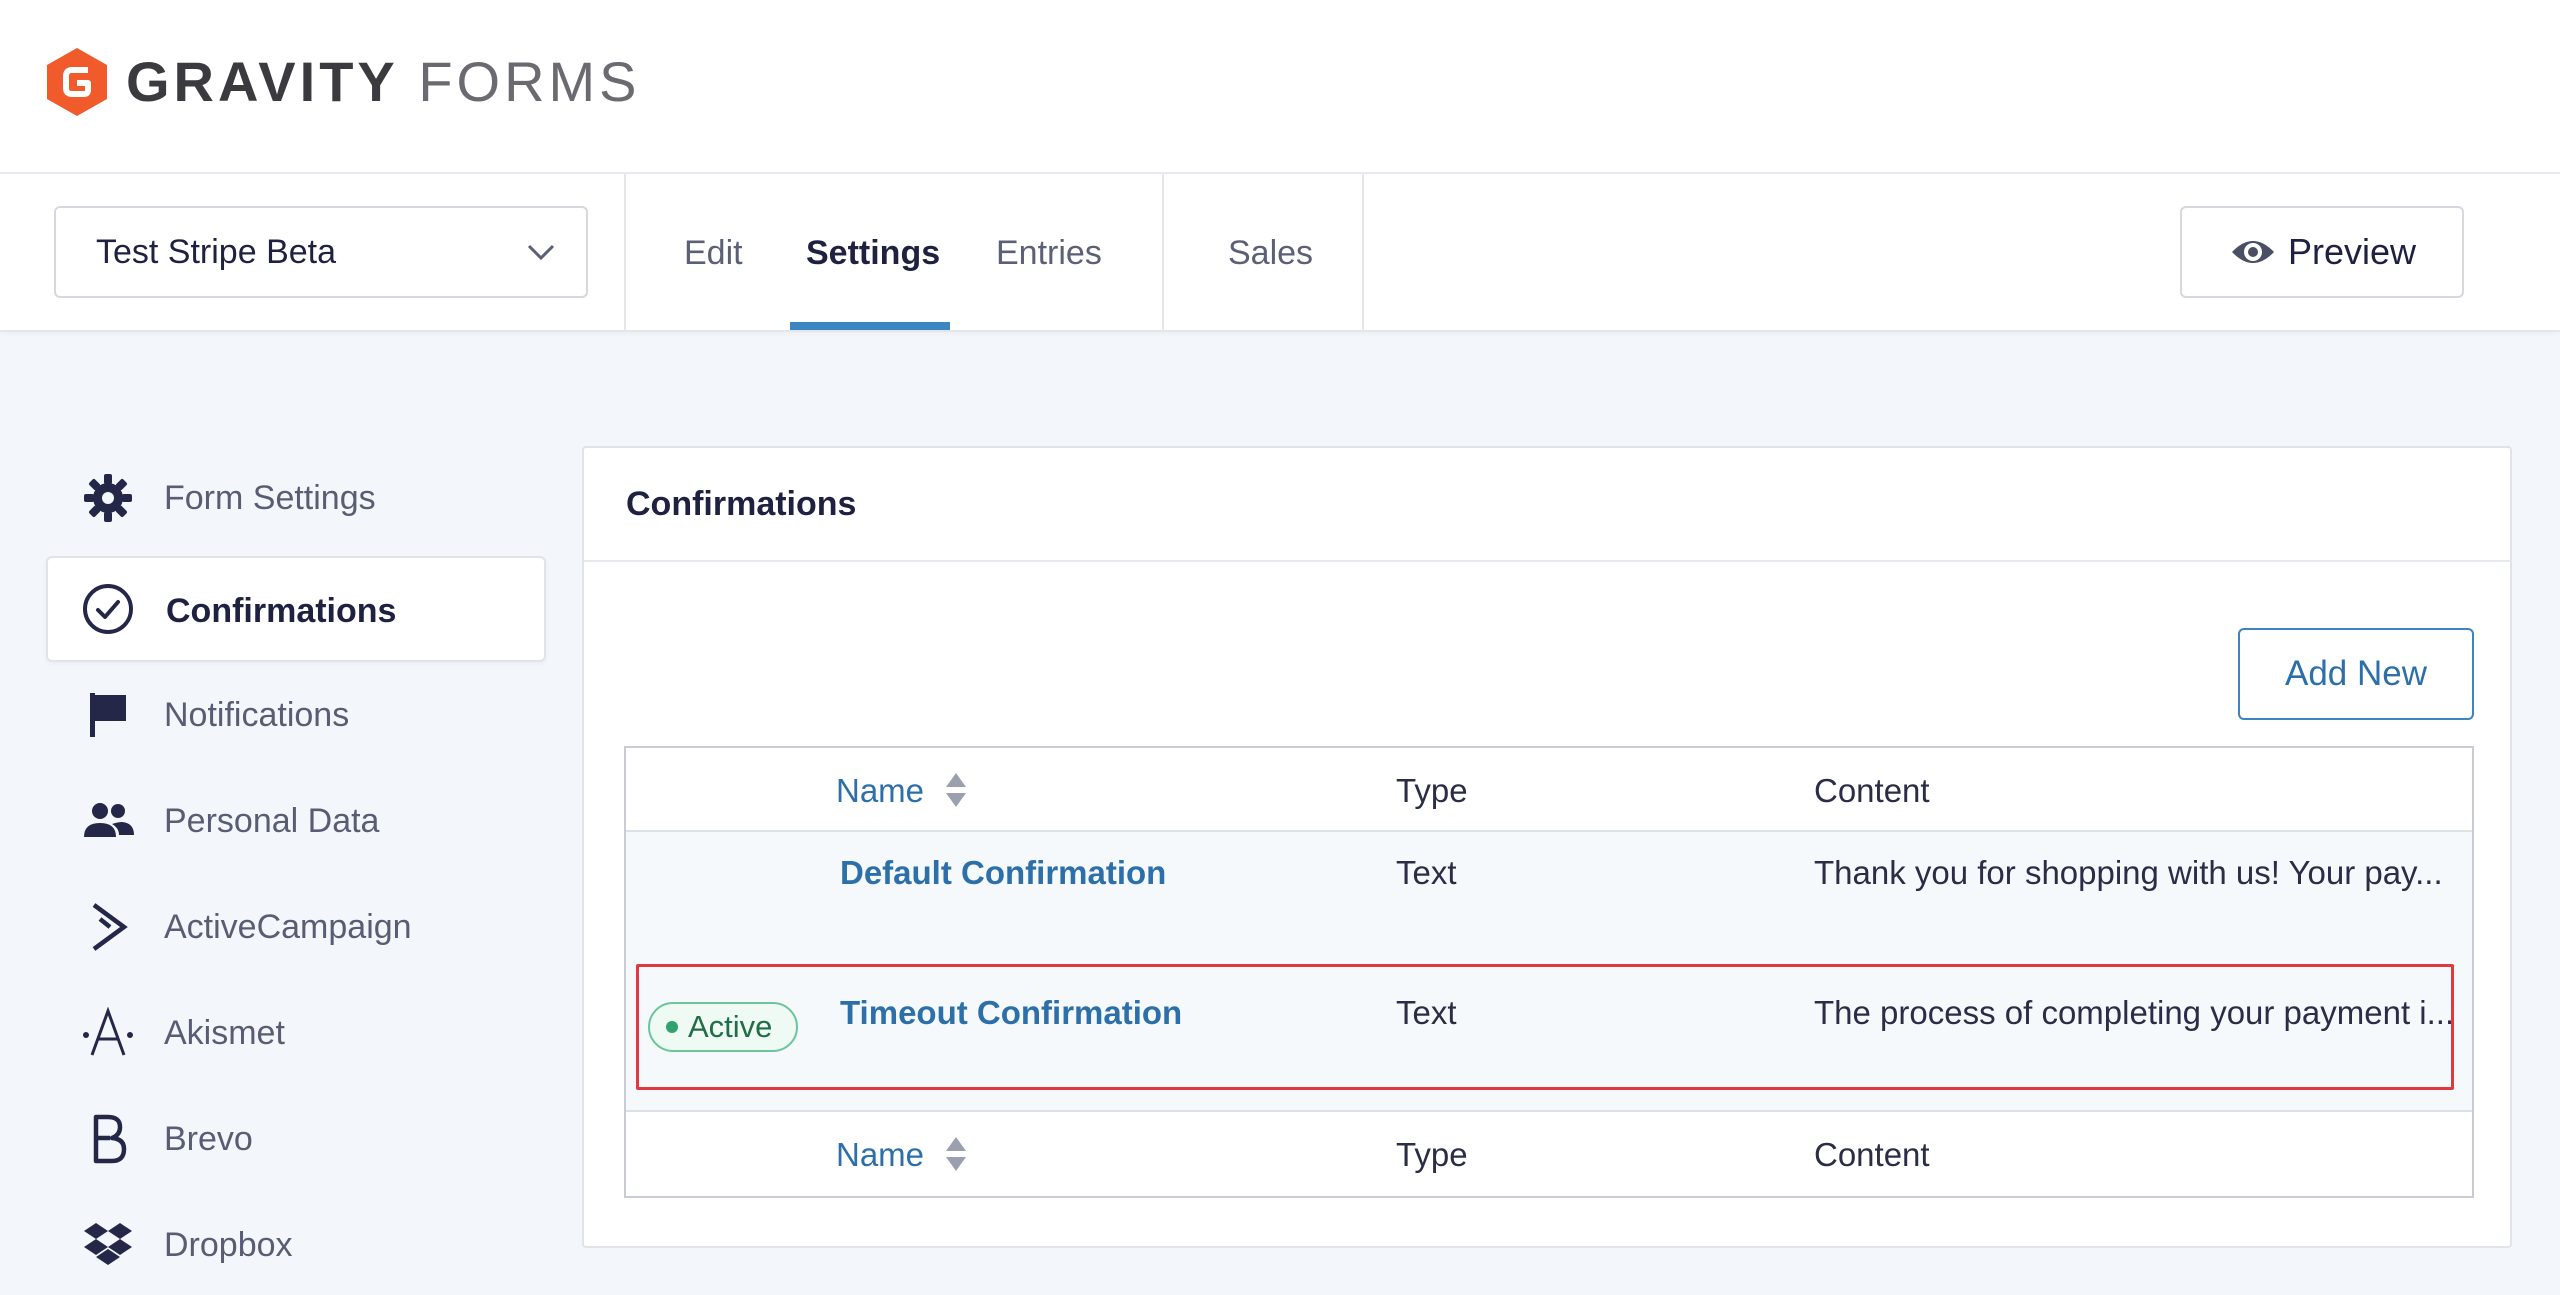 Image resolution: width=2560 pixels, height=1295 pixels. What do you see at coordinates (108, 609) in the screenshot?
I see `check-circle-icon` at bounding box center [108, 609].